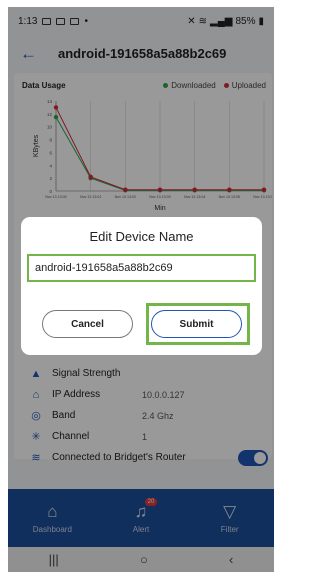 The width and height of the screenshot is (320, 579). Describe the element at coordinates (141, 236) in the screenshot. I see `dialog-title: Edit Device Name` at that location.